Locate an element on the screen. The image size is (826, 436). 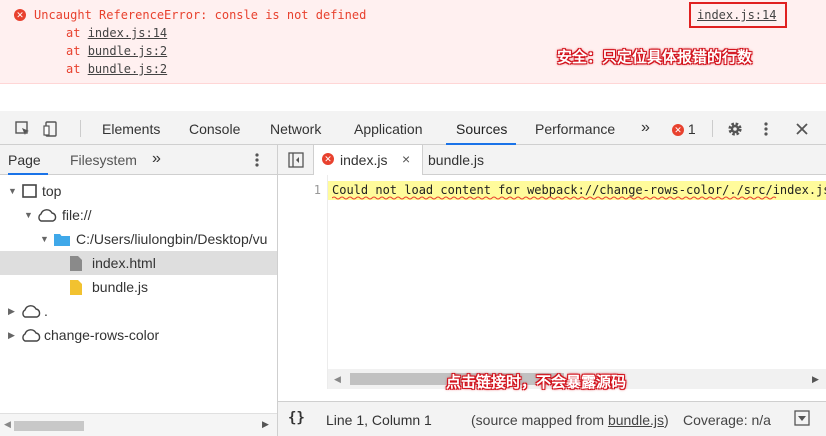
tree-item-top: ▼ top is located at coordinates (138, 191).